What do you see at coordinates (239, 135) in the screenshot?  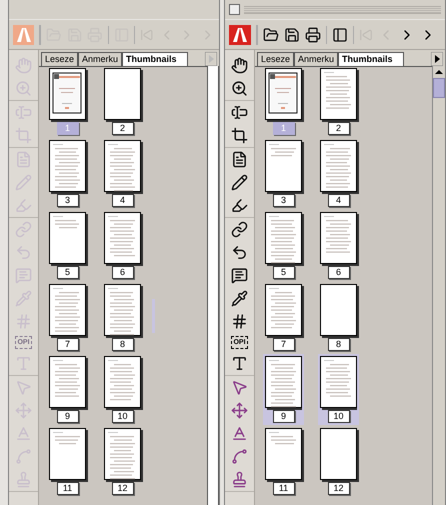 I see `crop-icon` at bounding box center [239, 135].